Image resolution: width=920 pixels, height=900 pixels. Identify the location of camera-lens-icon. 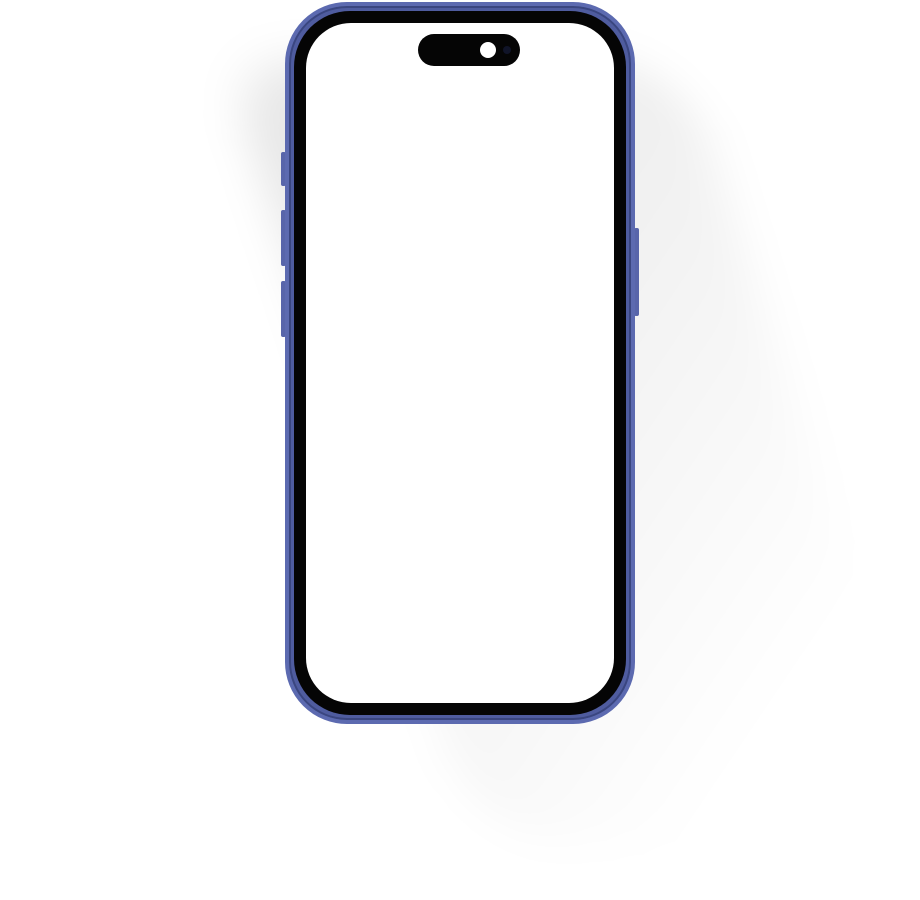
(507, 50).